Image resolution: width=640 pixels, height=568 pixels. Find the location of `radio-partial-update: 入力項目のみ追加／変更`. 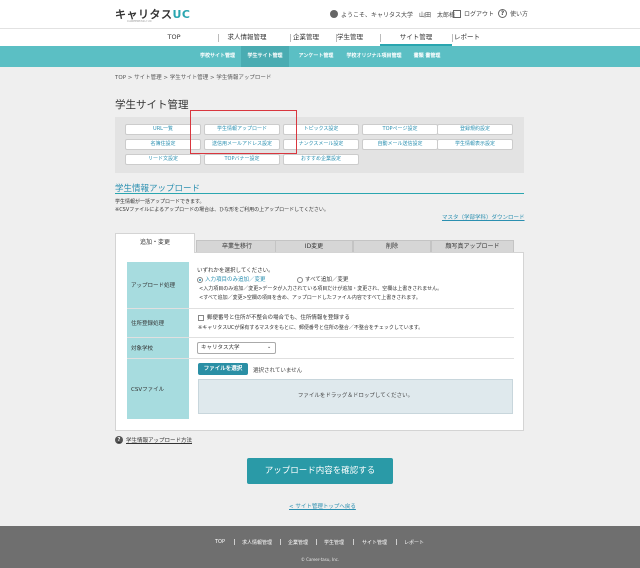

radio-partial-update: 入力項目のみ追加／変更 is located at coordinates (231, 279).